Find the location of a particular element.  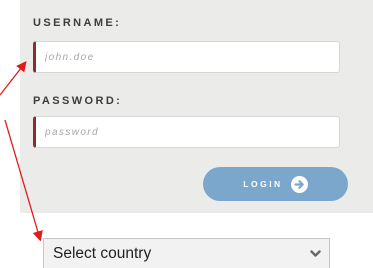

annotation-arrow-to-username is located at coordinates (13, 78).